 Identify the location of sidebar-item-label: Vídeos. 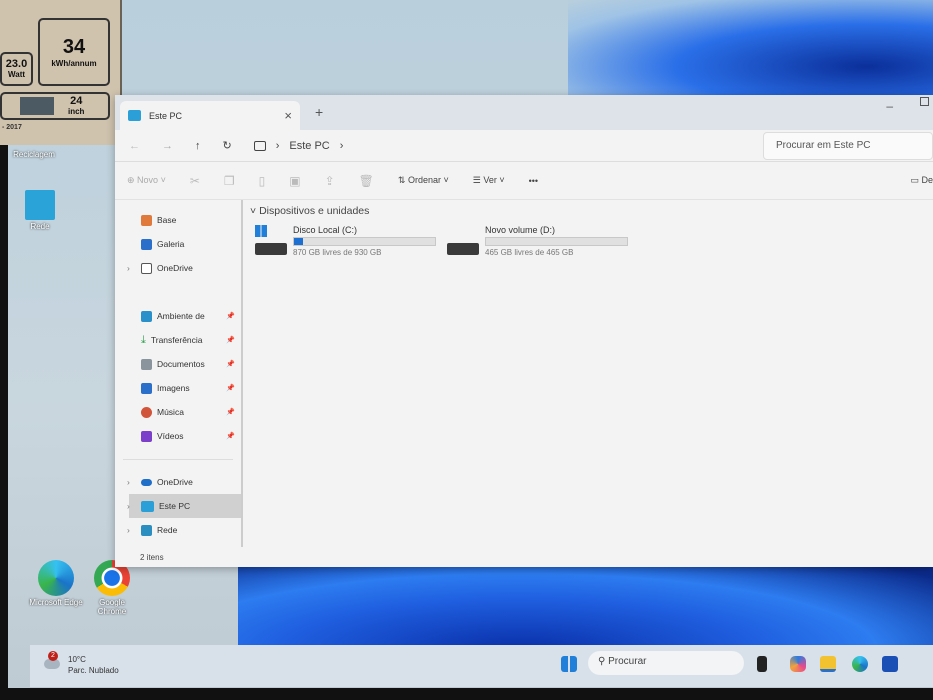
(170, 436).